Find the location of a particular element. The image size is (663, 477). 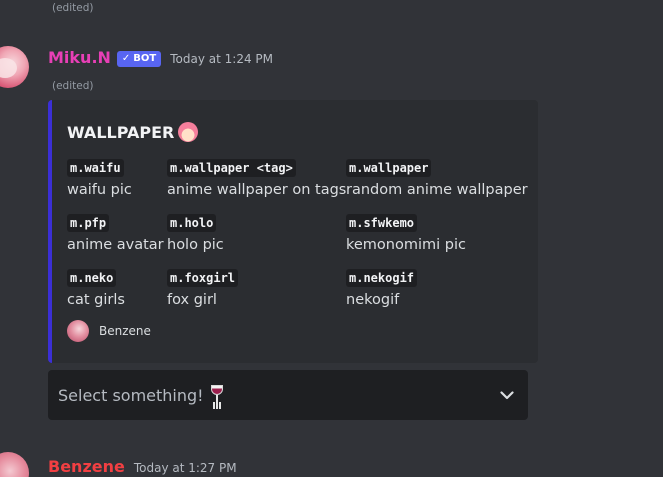

footer-avatar-icon is located at coordinates (78, 331).